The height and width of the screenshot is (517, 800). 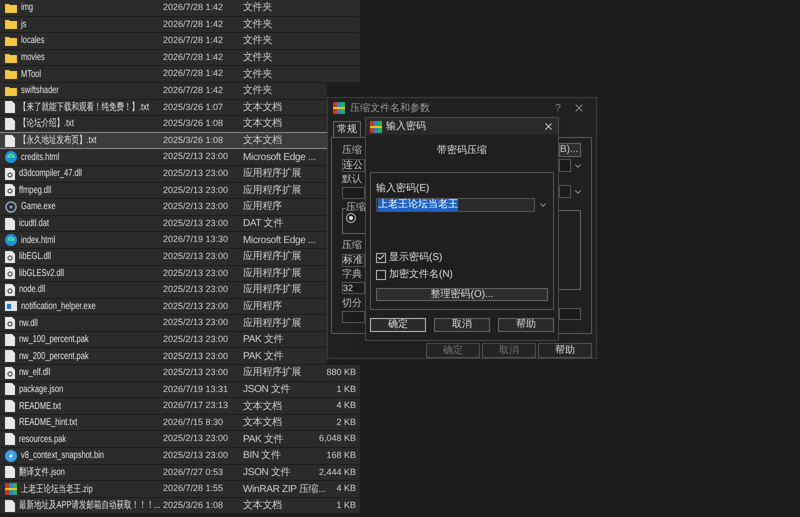 What do you see at coordinates (346, 389) in the screenshot?
I see `file-size: 1 KB` at bounding box center [346, 389].